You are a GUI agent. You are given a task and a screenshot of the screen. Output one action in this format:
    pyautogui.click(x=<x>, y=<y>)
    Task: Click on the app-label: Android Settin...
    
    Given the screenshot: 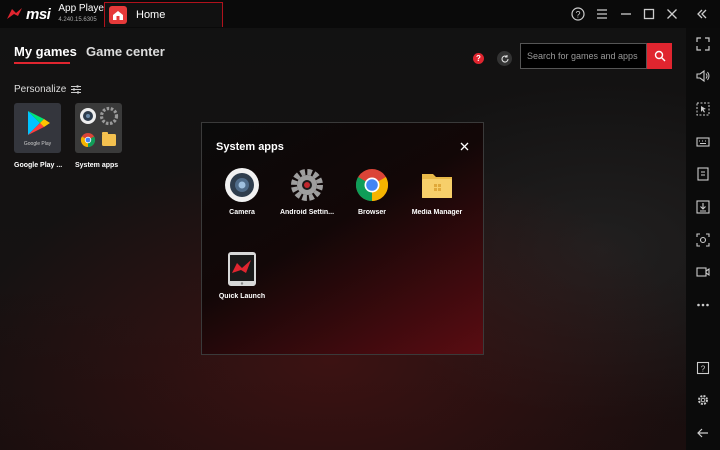 What is the action you would take?
    pyautogui.click(x=307, y=212)
    